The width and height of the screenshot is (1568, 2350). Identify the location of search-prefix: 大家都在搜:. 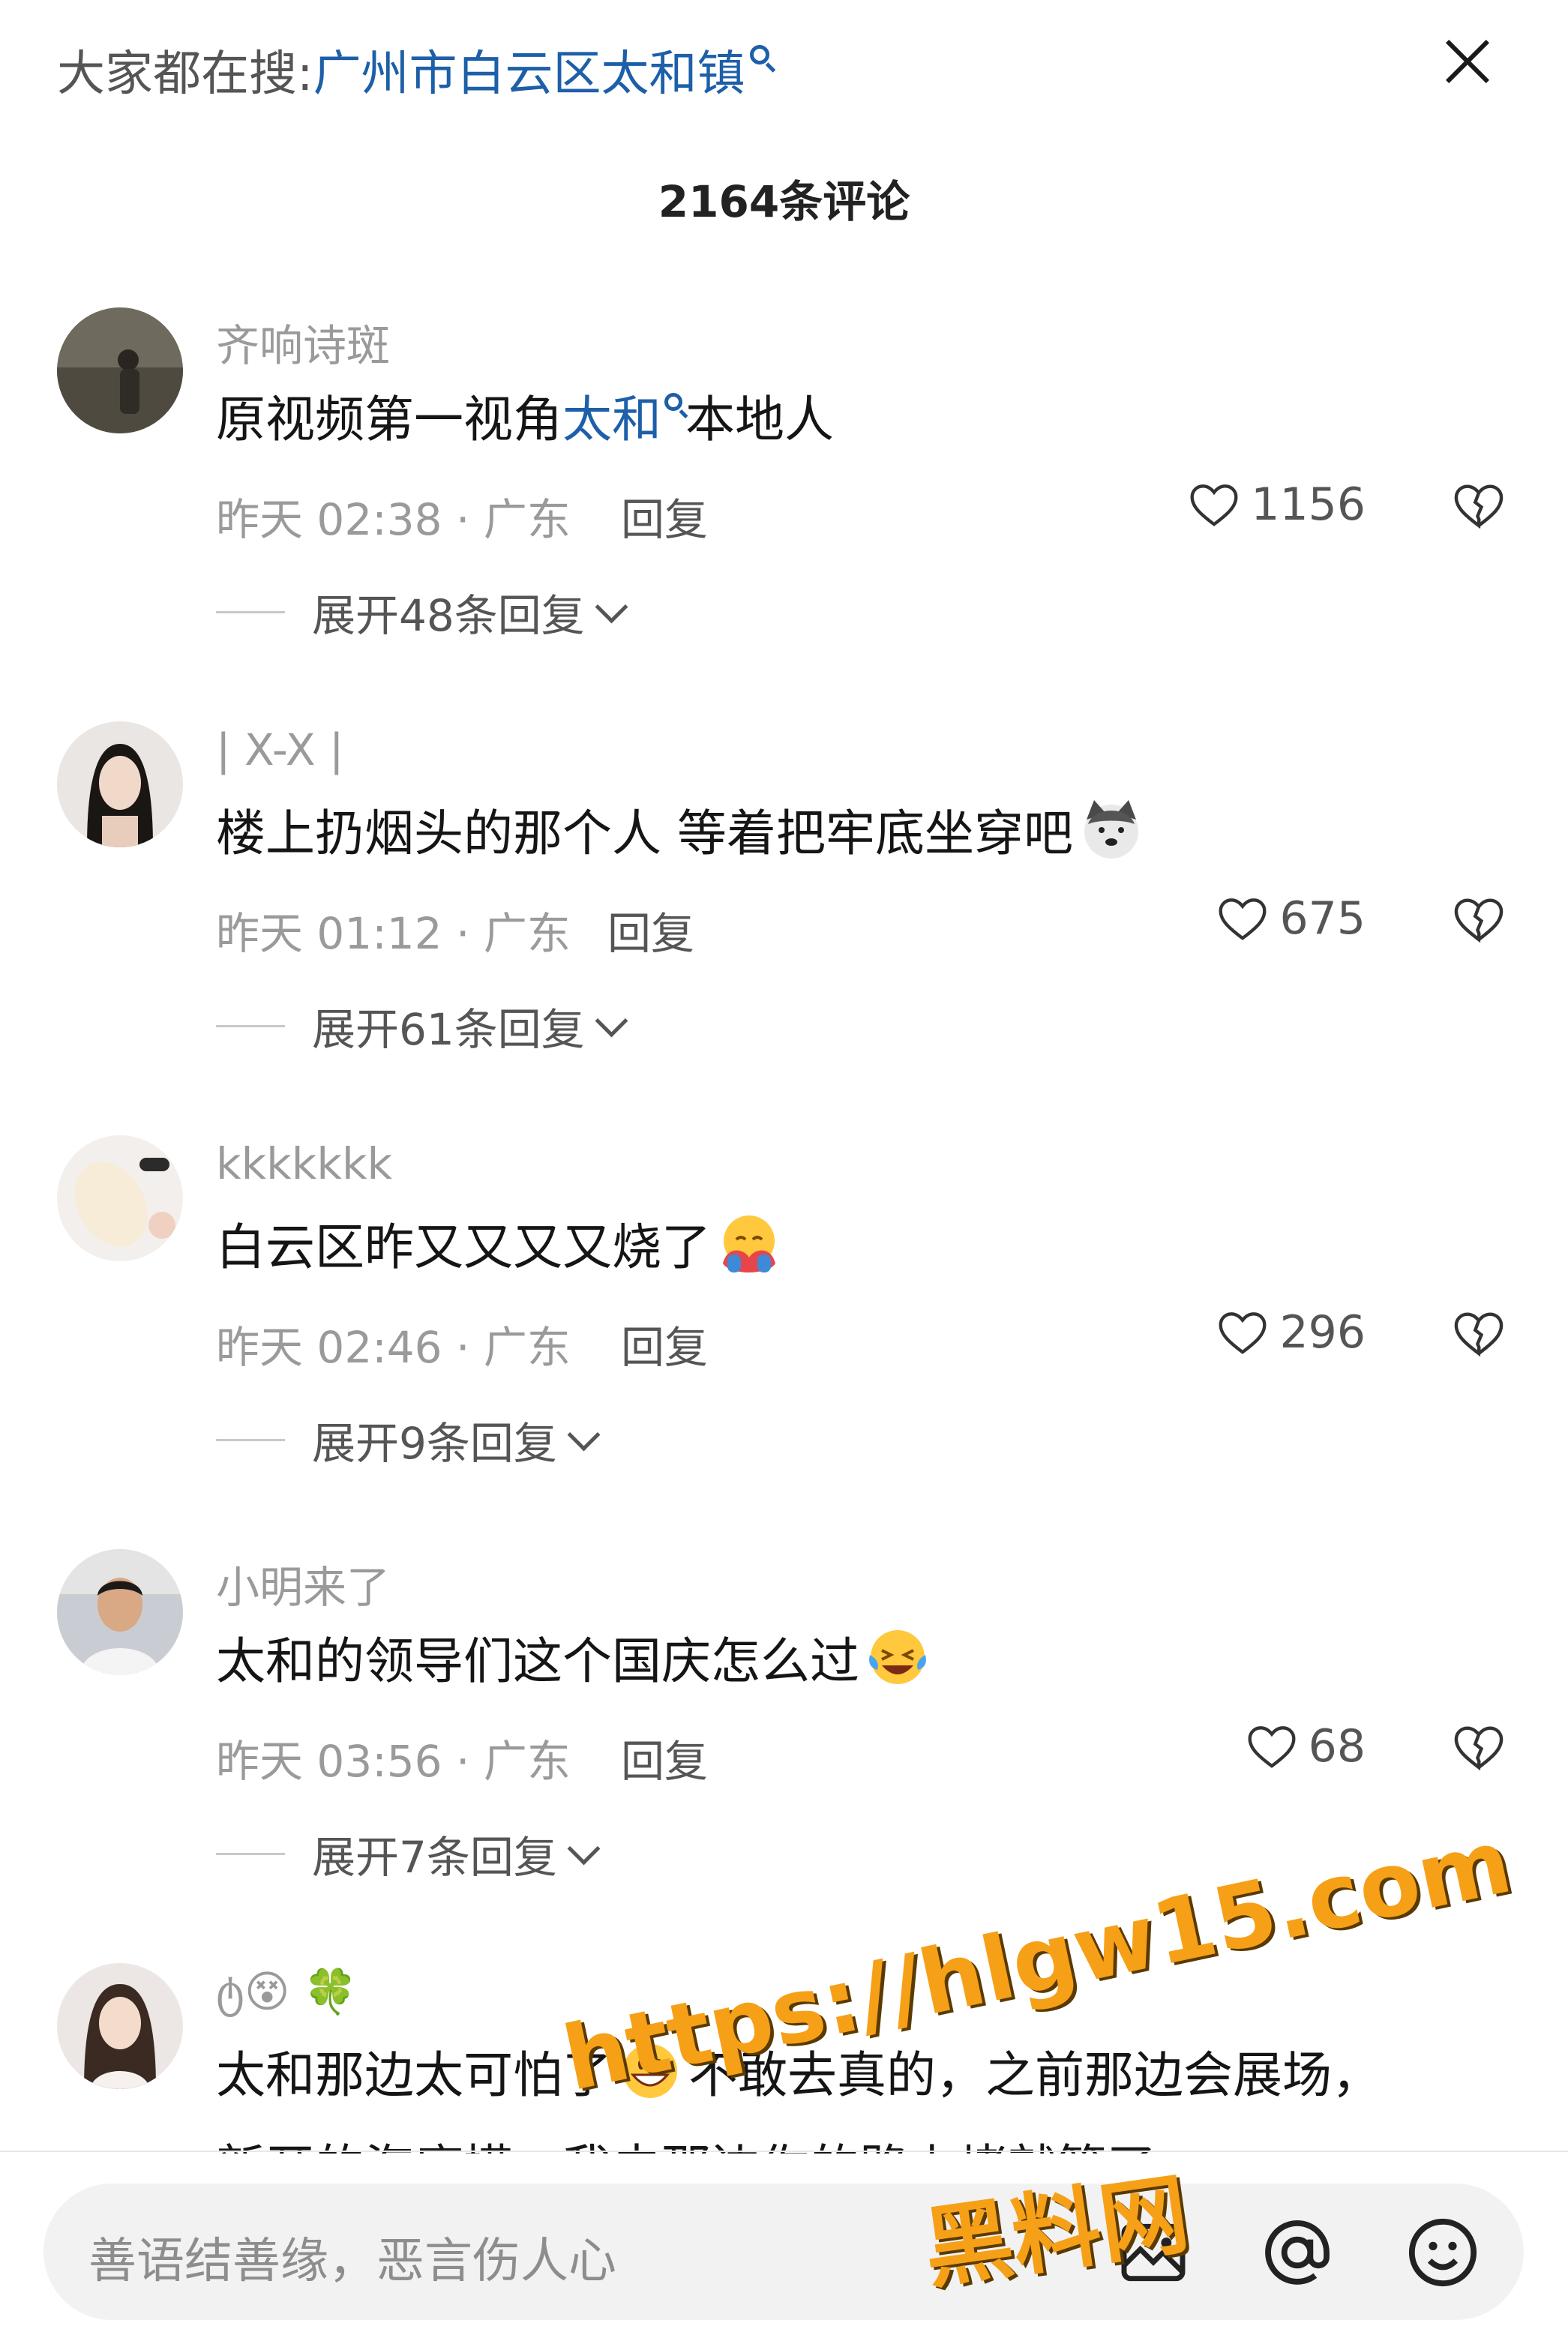
(185, 74).